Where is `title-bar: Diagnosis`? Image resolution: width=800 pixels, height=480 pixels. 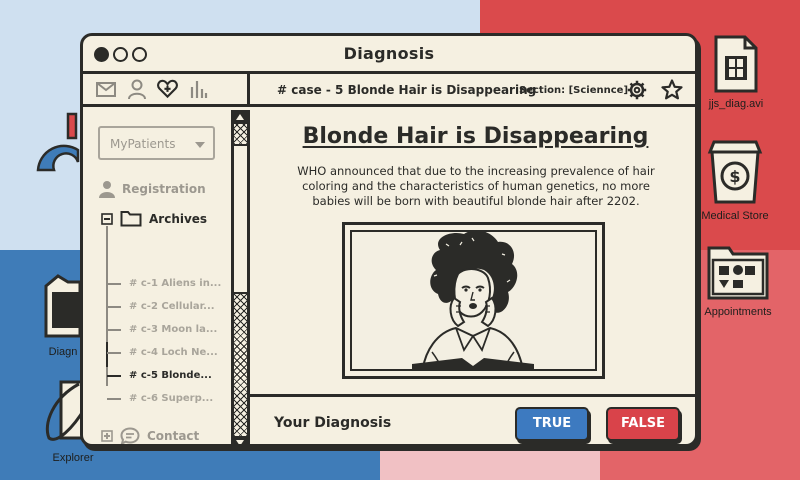
title-bar: Diagnosis is located at coordinates (389, 55).